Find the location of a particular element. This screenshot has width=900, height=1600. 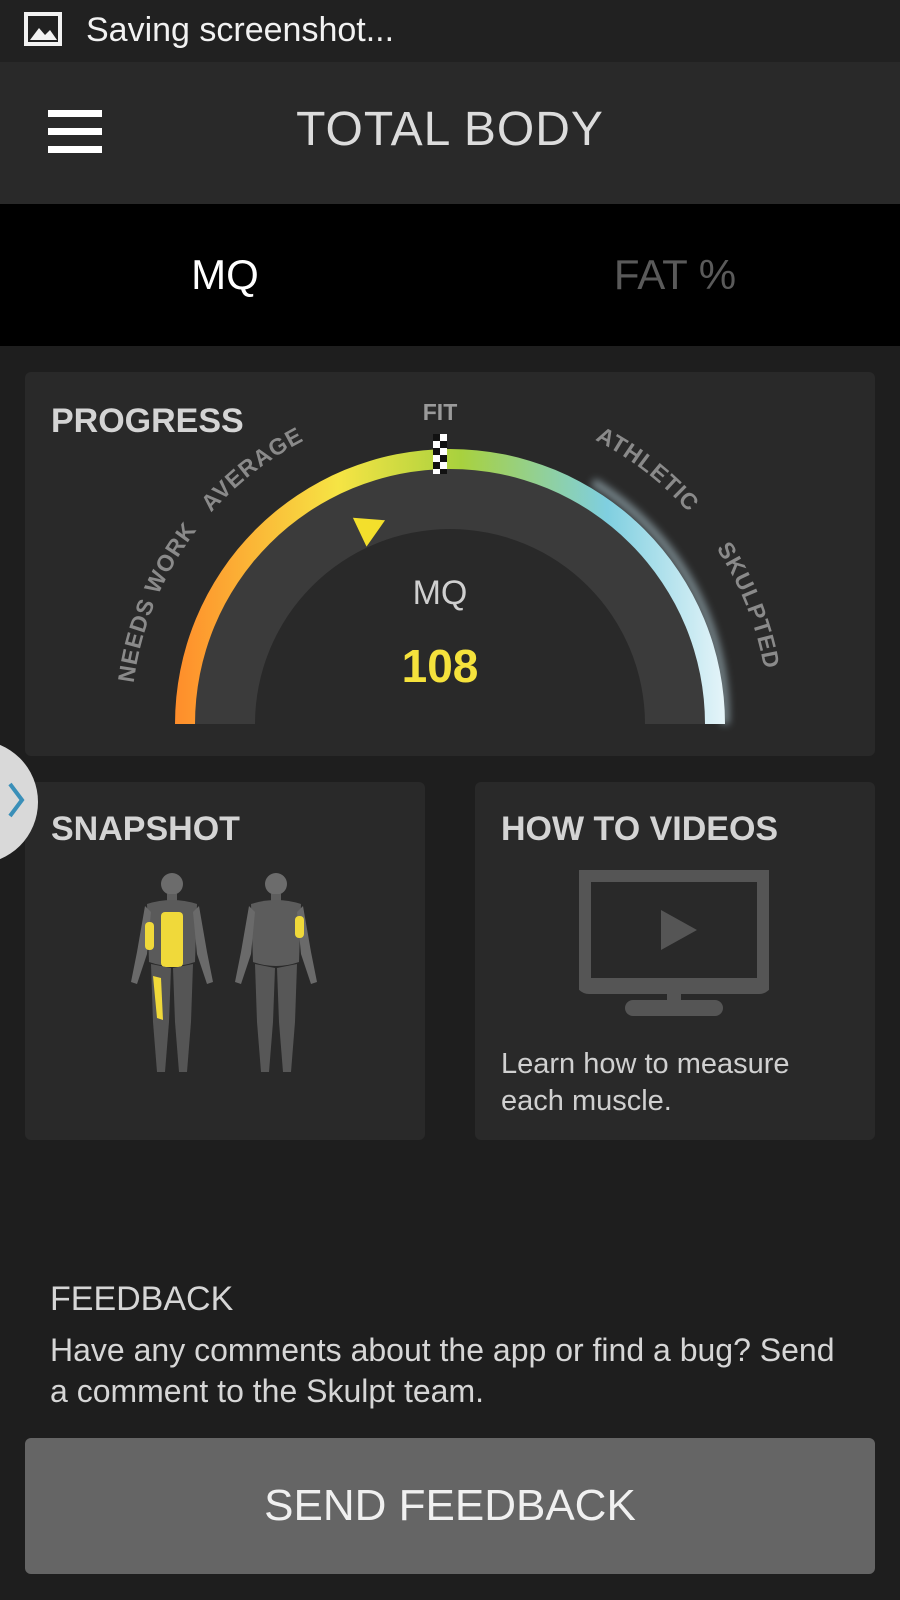

back-body-figure is located at coordinates (276, 972).